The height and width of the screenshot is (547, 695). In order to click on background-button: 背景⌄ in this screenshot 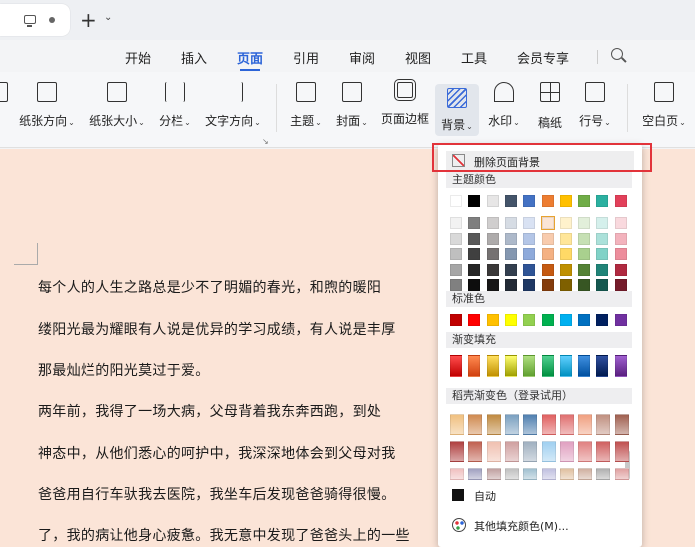, I will do `click(457, 110)`.